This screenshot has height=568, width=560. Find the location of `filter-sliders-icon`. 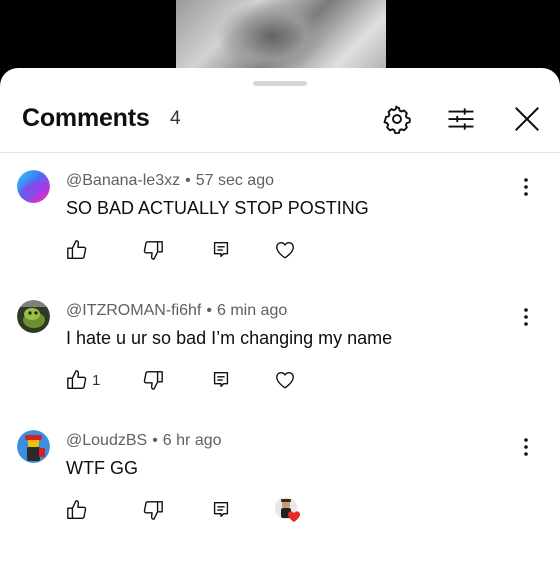

filter-sliders-icon is located at coordinates (461, 119).